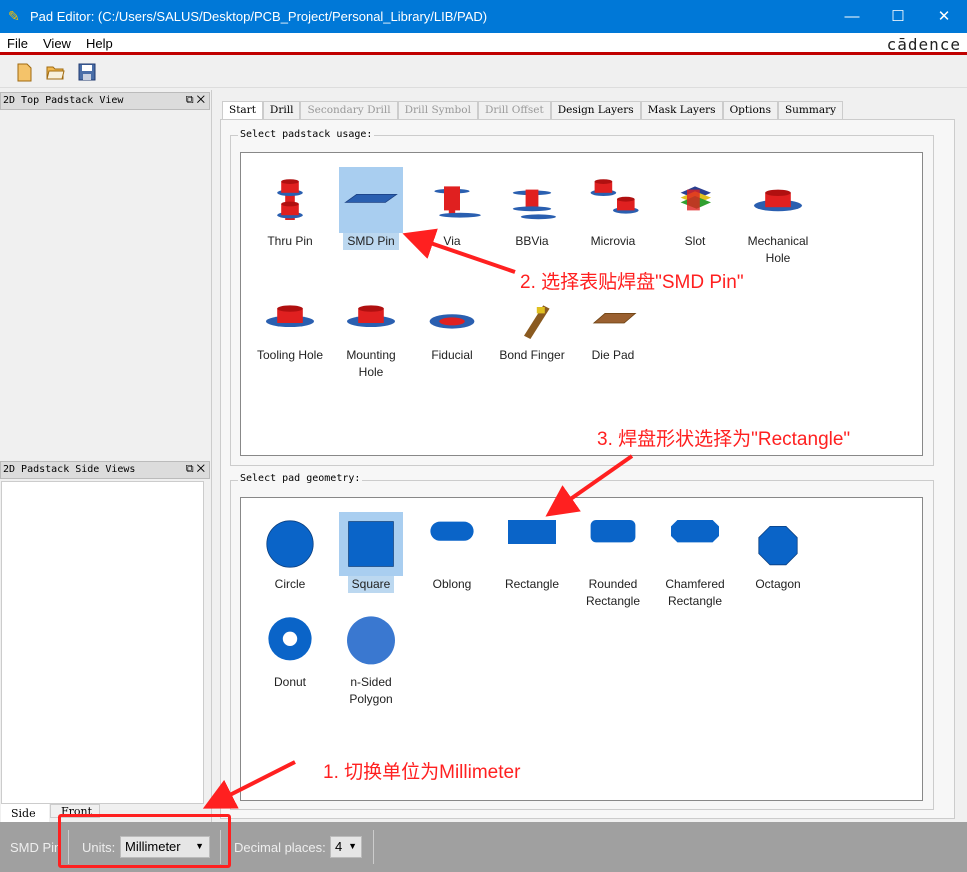 Image resolution: width=967 pixels, height=872 pixels. I want to click on app-icon: ✎, so click(14, 16).